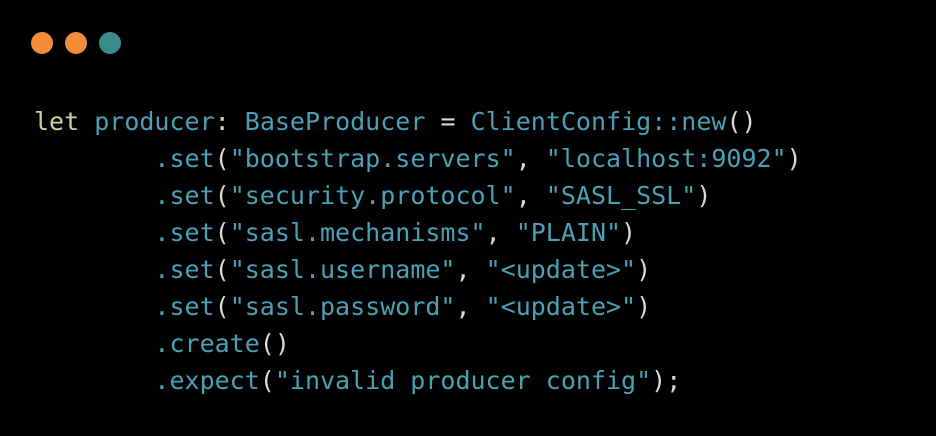  Describe the element at coordinates (110, 43) in the screenshot. I see `window-dot-3-icon` at that location.